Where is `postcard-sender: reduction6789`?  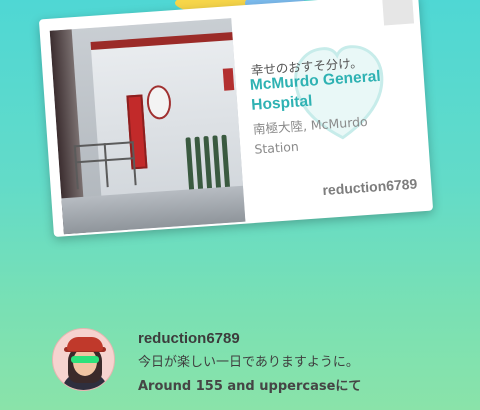
postcard-sender: reduction6789 is located at coordinates (369, 187).